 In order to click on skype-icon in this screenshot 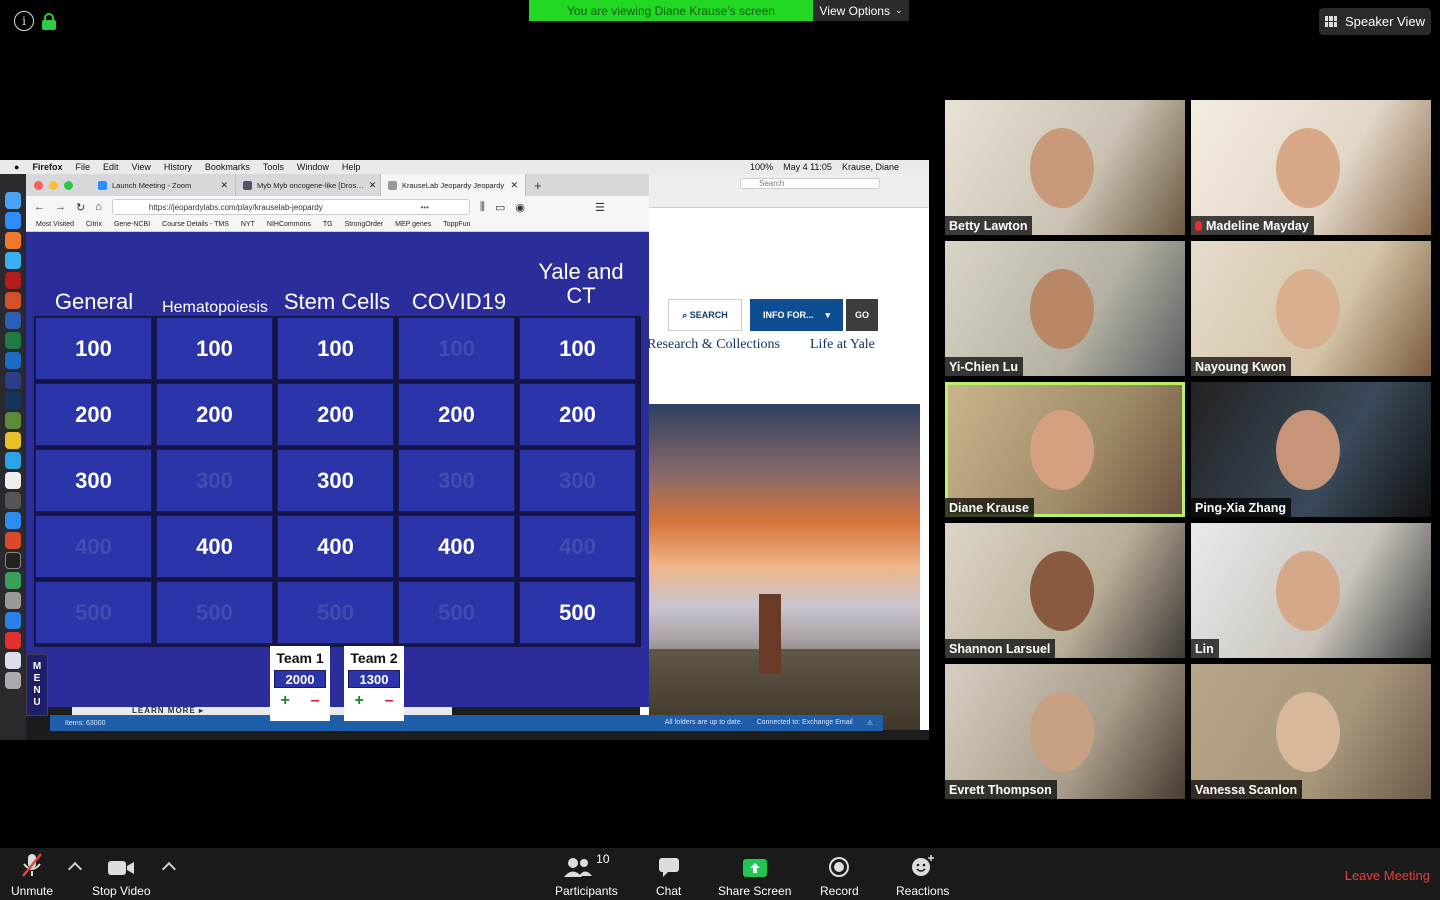, I will do `click(13, 460)`.